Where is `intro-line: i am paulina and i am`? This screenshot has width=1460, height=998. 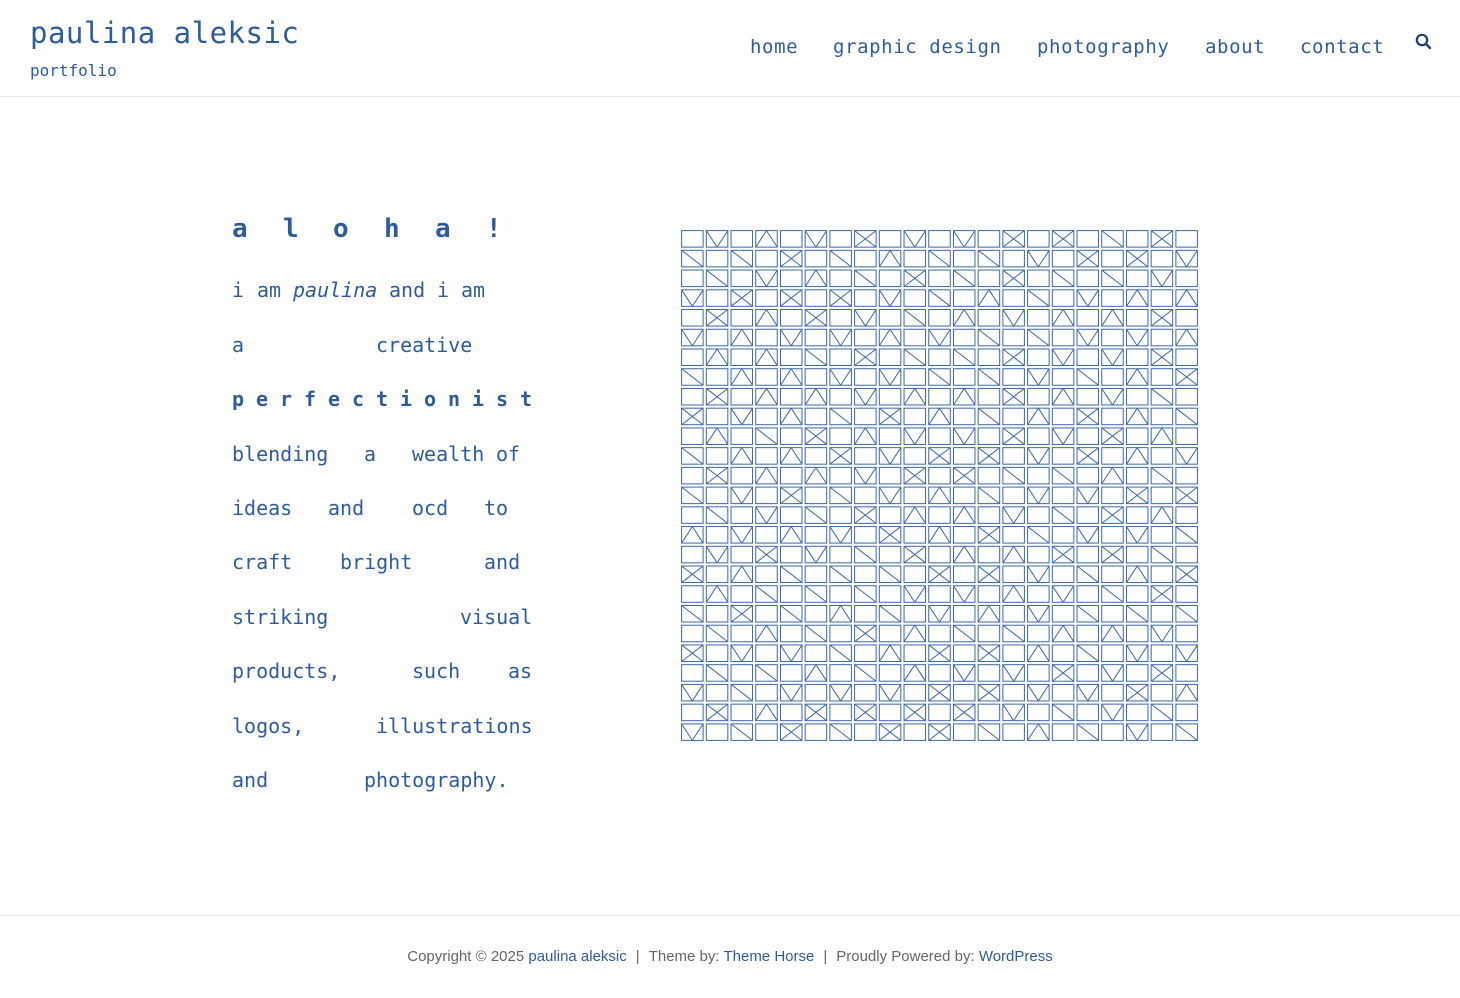 intro-line: i am paulina and i am is located at coordinates (382, 292).